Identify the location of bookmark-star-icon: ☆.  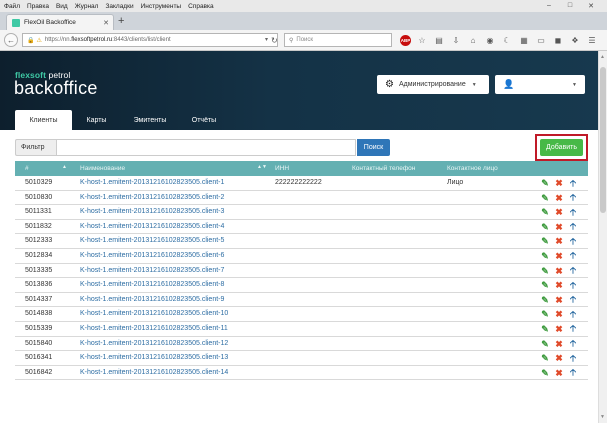
(422, 40).